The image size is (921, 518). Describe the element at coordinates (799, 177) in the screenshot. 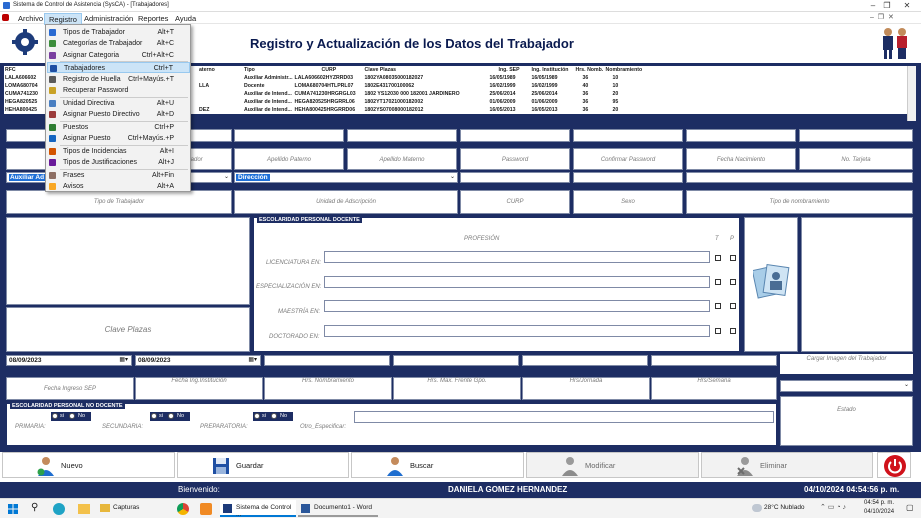

I see `field-tipo-nombramiento` at that location.